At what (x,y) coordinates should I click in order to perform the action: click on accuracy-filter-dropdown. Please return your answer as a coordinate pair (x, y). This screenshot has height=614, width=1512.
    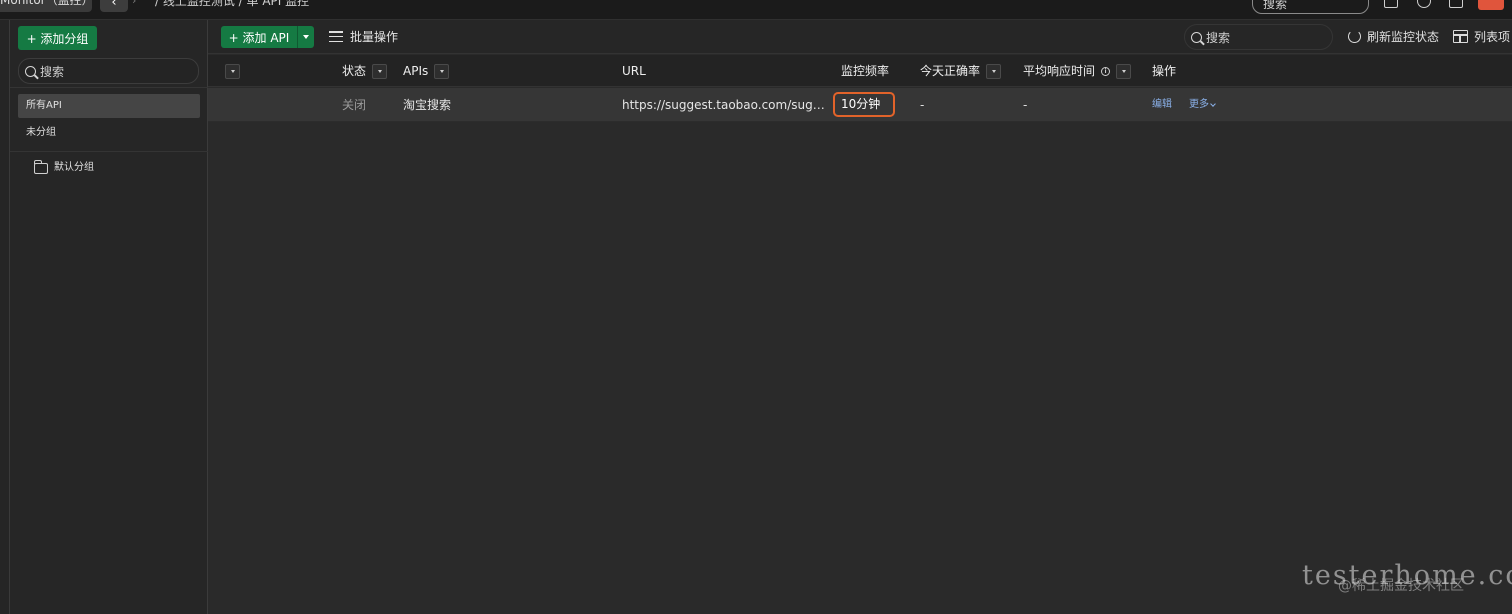
    Looking at the image, I should click on (994, 71).